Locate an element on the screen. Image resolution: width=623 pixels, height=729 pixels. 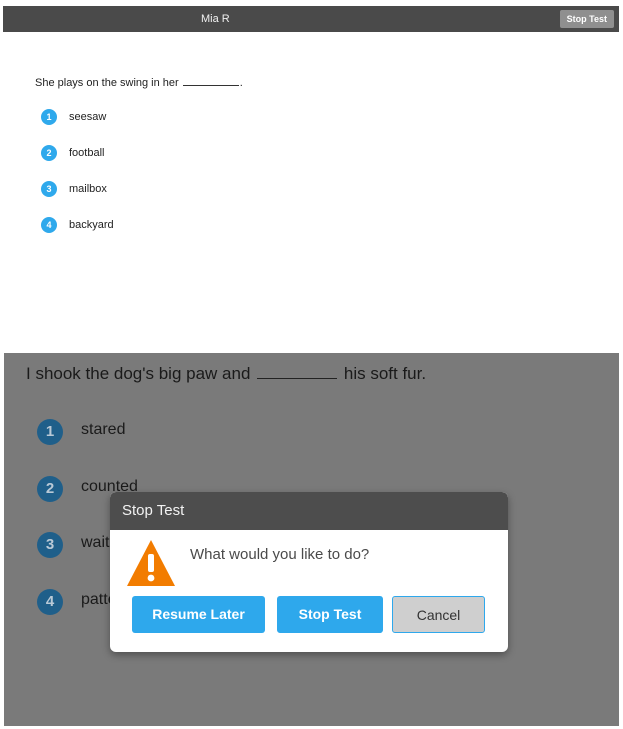
cancel-button: Cancel is located at coordinates (438, 614).